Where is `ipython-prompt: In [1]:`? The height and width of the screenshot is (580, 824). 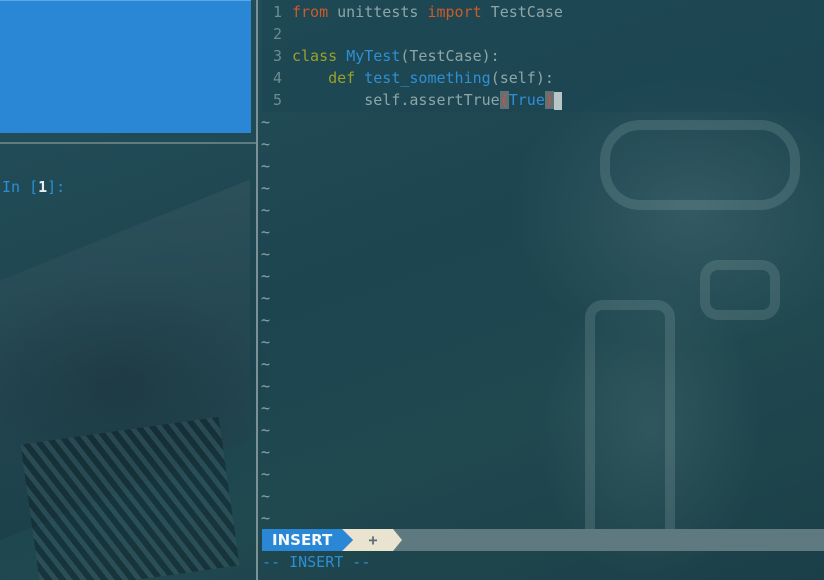 ipython-prompt: In [1]: is located at coordinates (33, 187).